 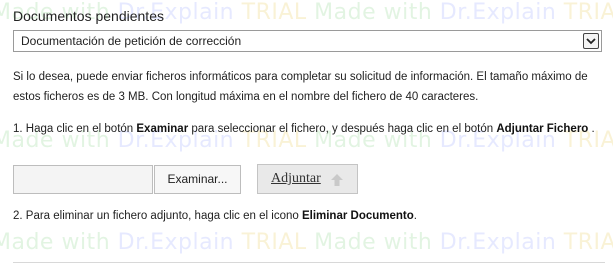 What do you see at coordinates (415, 216) in the screenshot?
I see `step2-suffix: .` at bounding box center [415, 216].